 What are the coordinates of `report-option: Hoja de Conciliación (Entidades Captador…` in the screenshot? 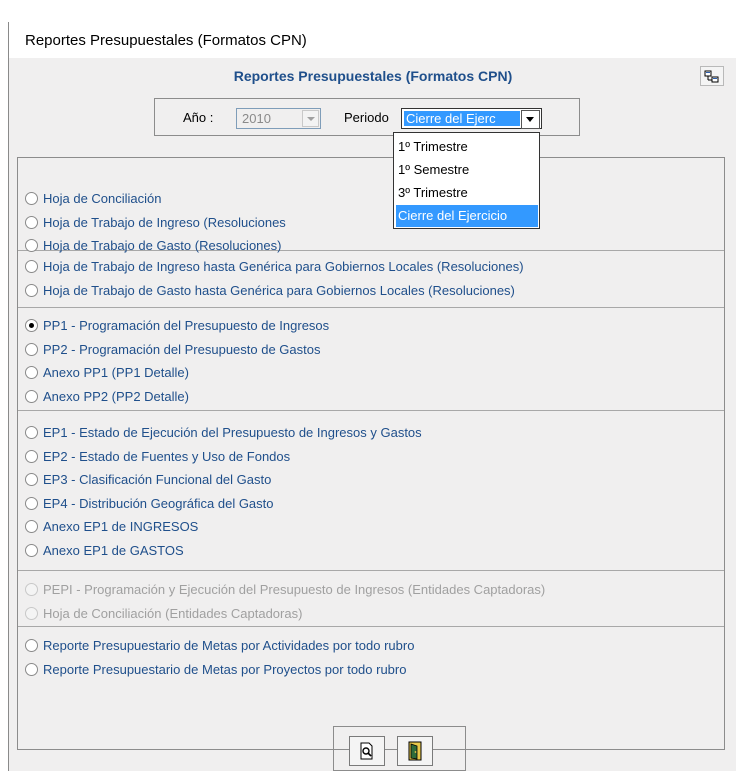 It's located at (163, 613).